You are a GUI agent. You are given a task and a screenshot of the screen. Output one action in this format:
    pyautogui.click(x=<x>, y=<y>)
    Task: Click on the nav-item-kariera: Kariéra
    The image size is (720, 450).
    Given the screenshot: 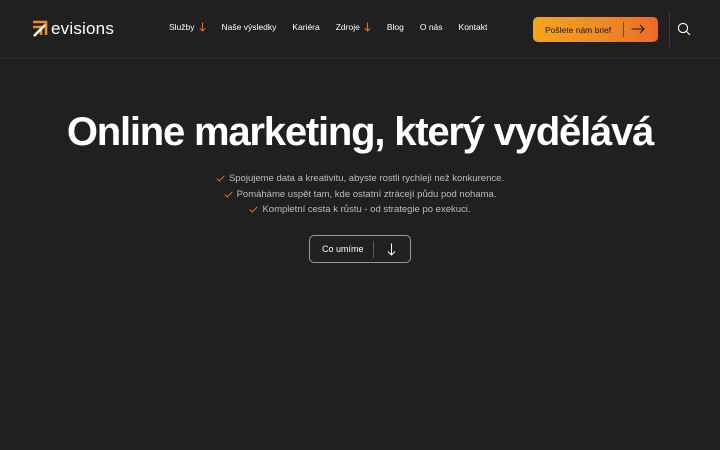 What is the action you would take?
    pyautogui.click(x=305, y=27)
    